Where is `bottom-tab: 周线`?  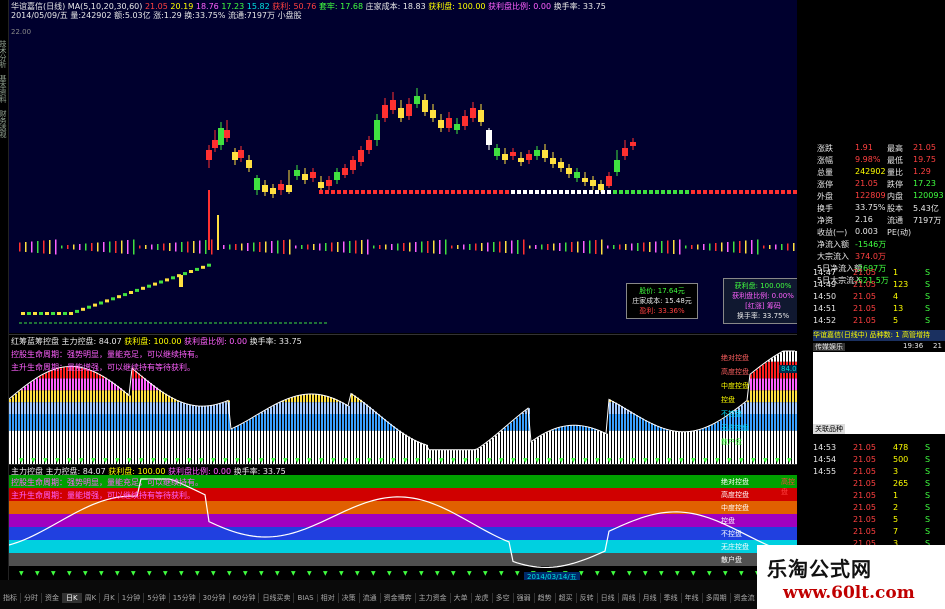 bottom-tab: 周线 is located at coordinates (629, 598).